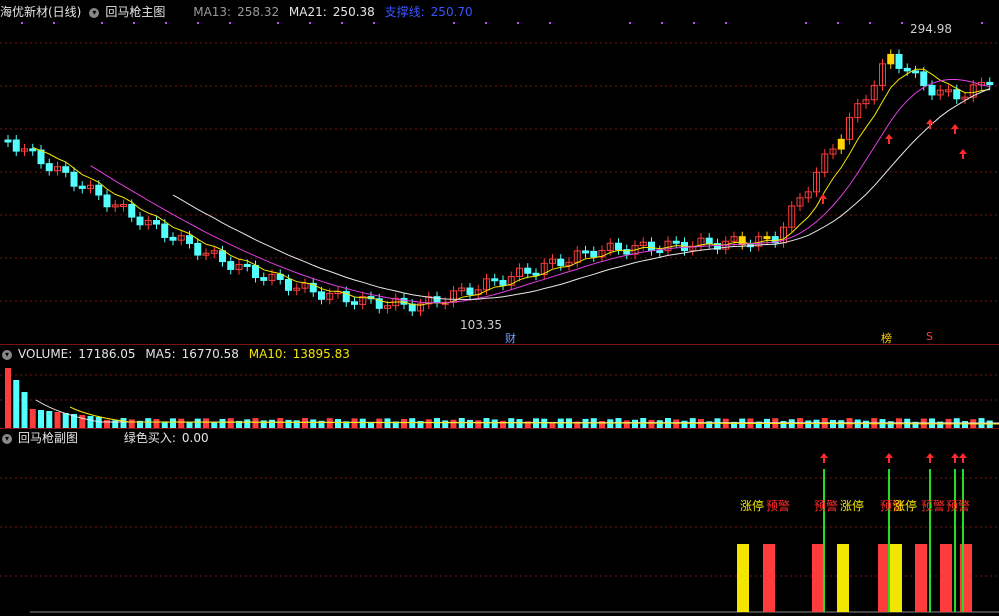 This screenshot has width=999, height=616. Describe the element at coordinates (451, 12) in the screenshot. I see `support-value: 250.70` at that location.